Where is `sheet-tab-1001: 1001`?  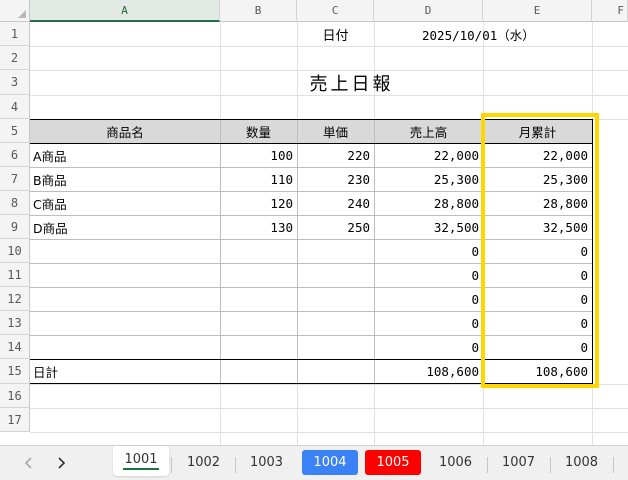 sheet-tab-1001: 1001 is located at coordinates (141, 461).